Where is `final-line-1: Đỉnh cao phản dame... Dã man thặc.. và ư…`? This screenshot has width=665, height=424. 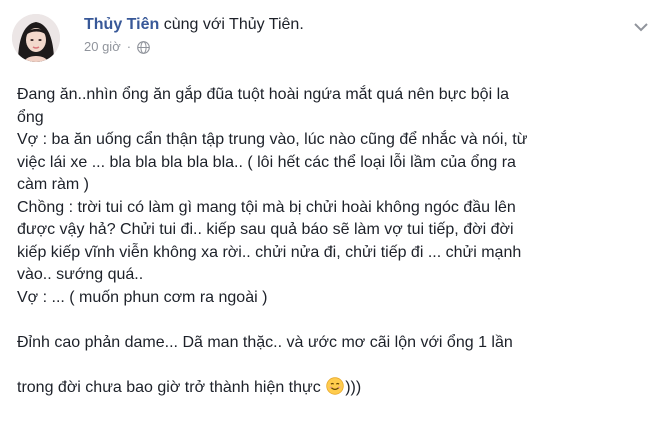
final-line-1: Đỉnh cao phản dame... Dã man thặc.. và ư… is located at coordinates (265, 342).